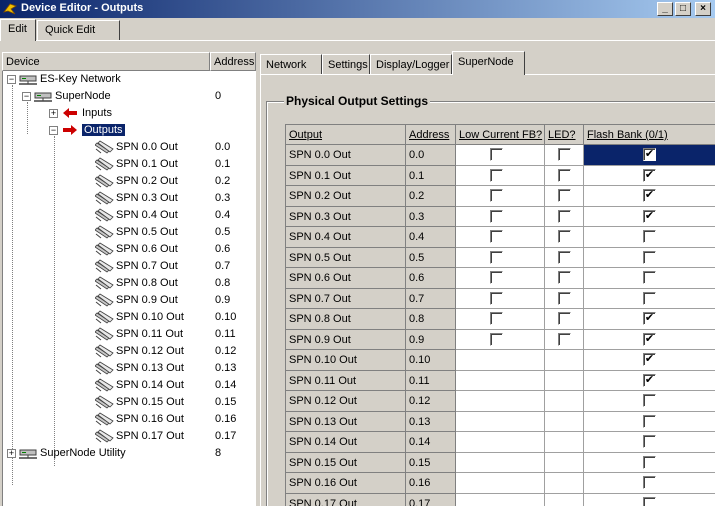 This screenshot has height=506, width=715. I want to click on tree-node: SPN 0.0 Out 0.0, so click(129, 147).